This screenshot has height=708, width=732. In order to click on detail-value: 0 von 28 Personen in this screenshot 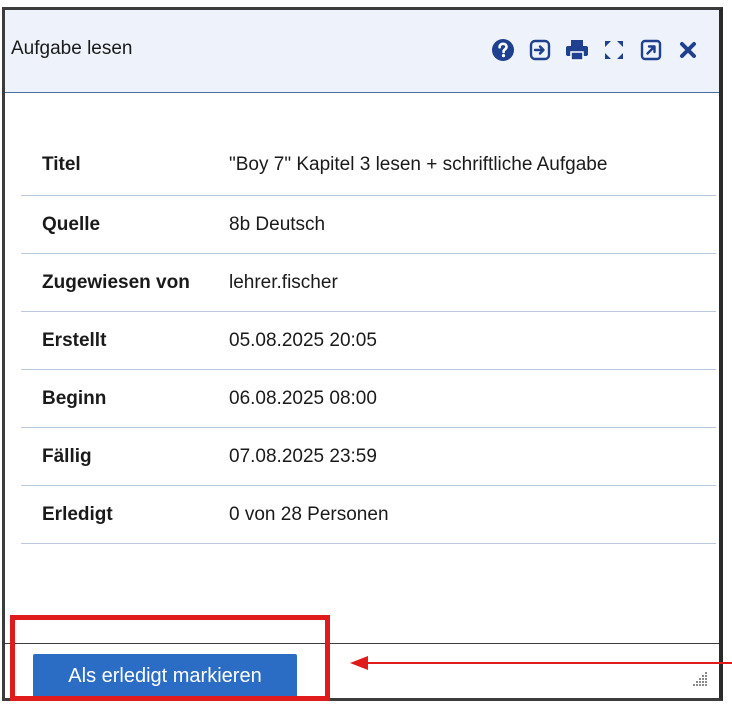, I will do `click(309, 514)`.